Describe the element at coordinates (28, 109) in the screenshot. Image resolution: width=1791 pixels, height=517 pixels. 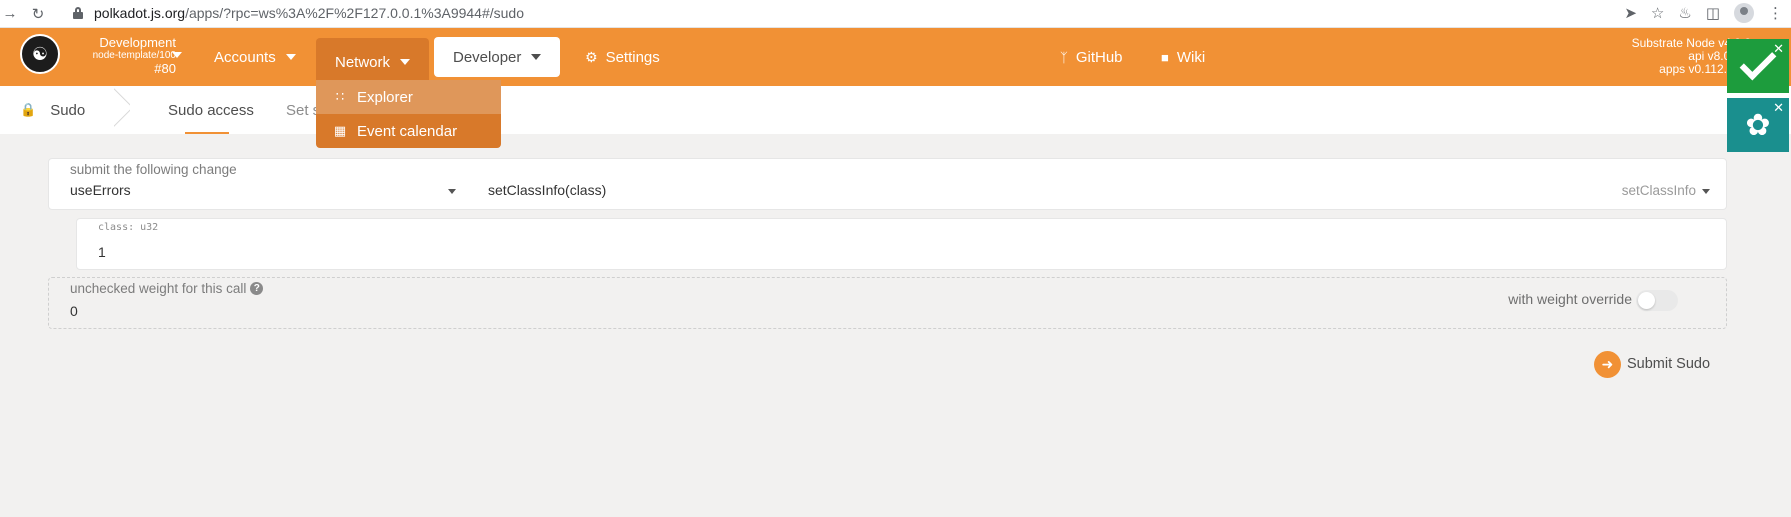
I see `lock-icon: 🔒` at that location.